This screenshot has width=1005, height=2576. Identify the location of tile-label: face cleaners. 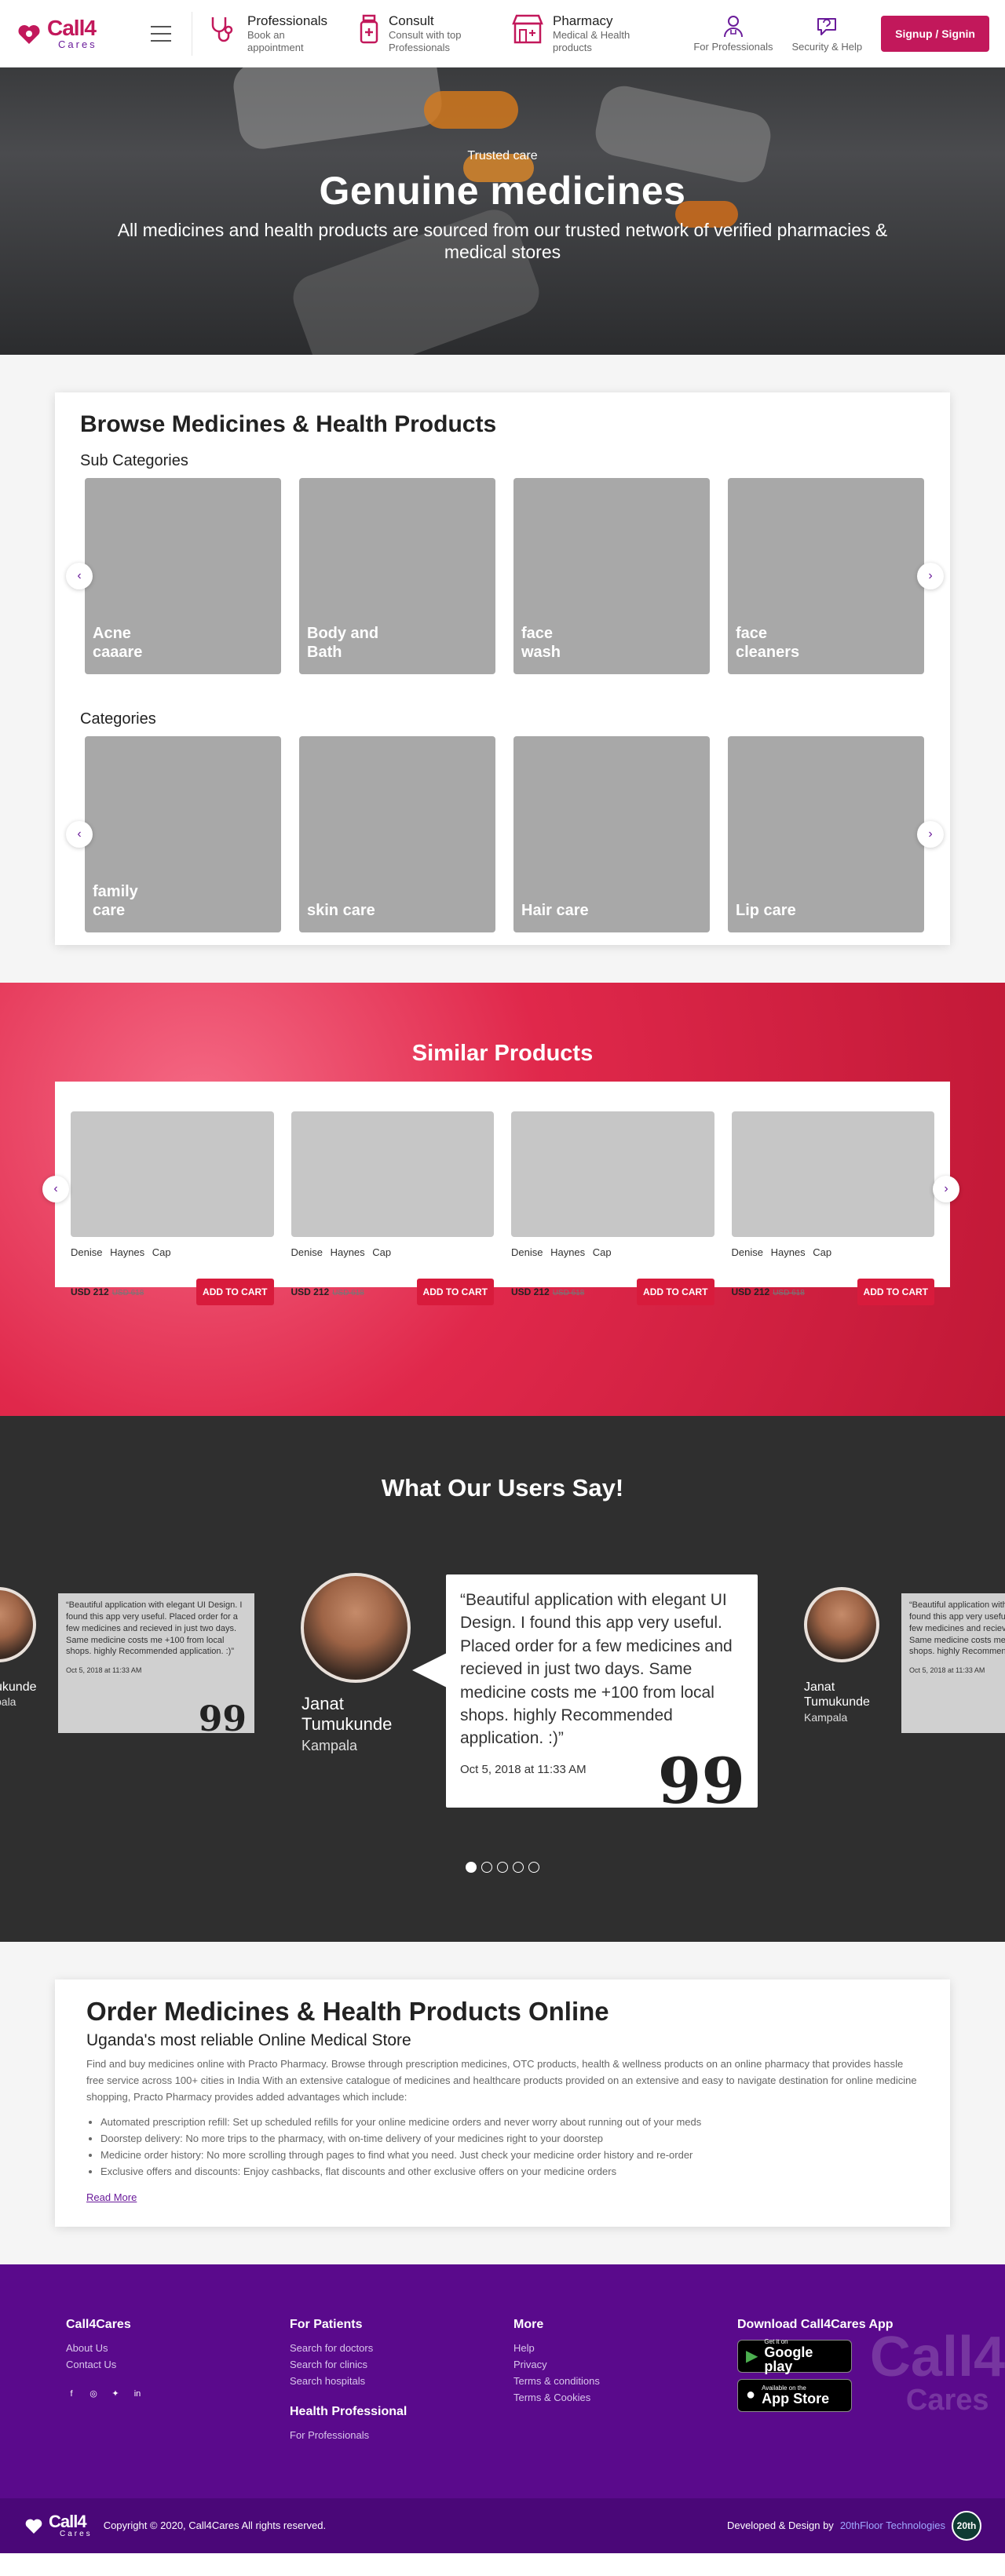
(768, 643).